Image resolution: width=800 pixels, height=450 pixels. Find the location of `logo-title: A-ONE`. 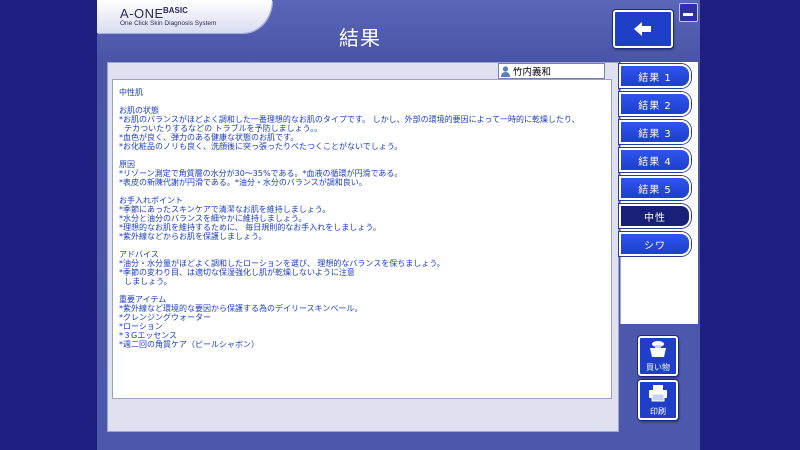

logo-title: A-ONE is located at coordinates (142, 13).